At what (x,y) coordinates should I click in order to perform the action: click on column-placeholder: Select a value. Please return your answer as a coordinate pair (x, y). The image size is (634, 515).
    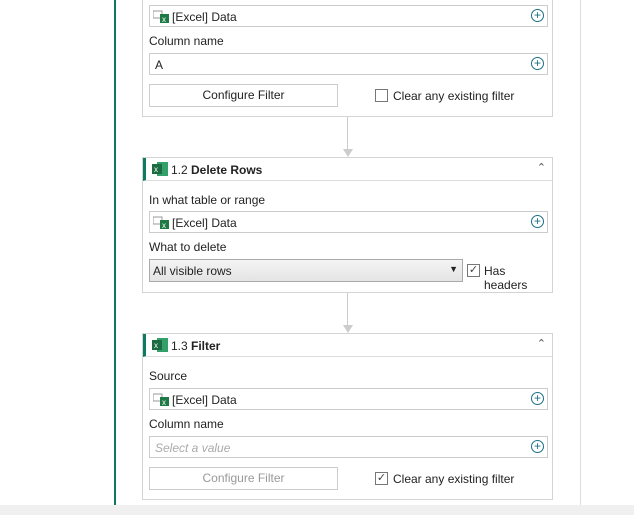
    Looking at the image, I should click on (193, 448).